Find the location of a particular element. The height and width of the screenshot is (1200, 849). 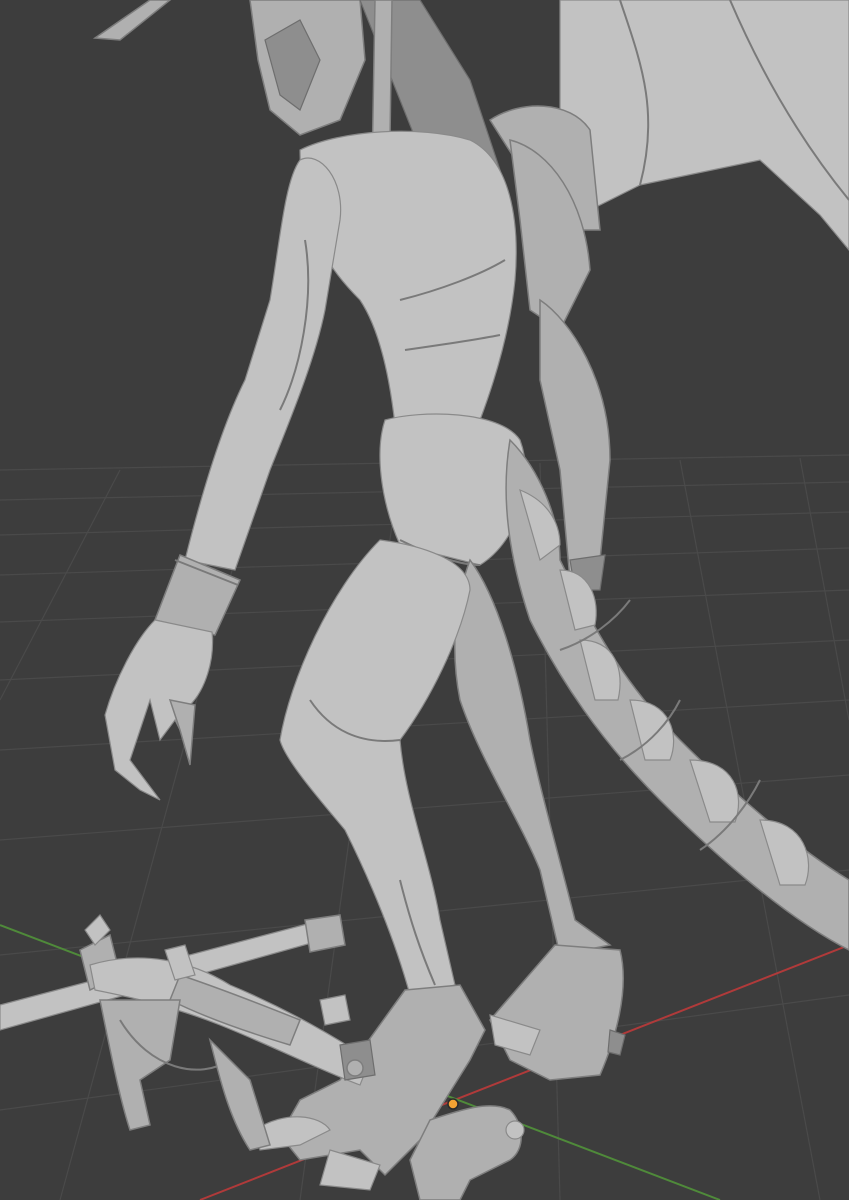

head-mesh is located at coordinates (229, 68).